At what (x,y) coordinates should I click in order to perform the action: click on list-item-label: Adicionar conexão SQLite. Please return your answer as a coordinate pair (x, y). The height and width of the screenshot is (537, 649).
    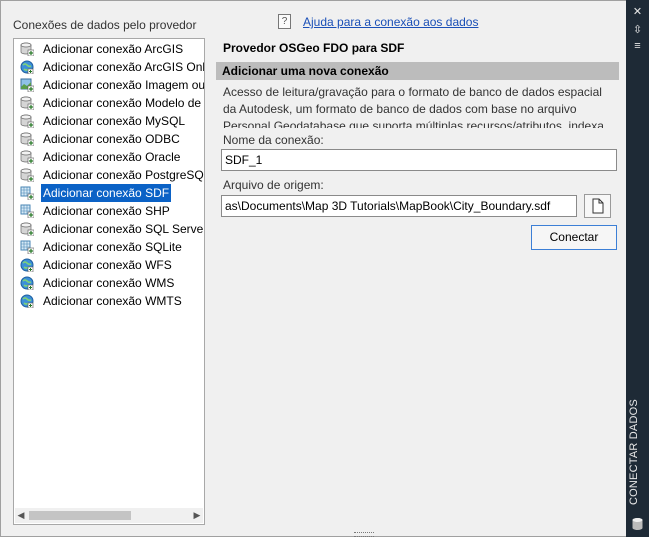
    Looking at the image, I should click on (112, 247).